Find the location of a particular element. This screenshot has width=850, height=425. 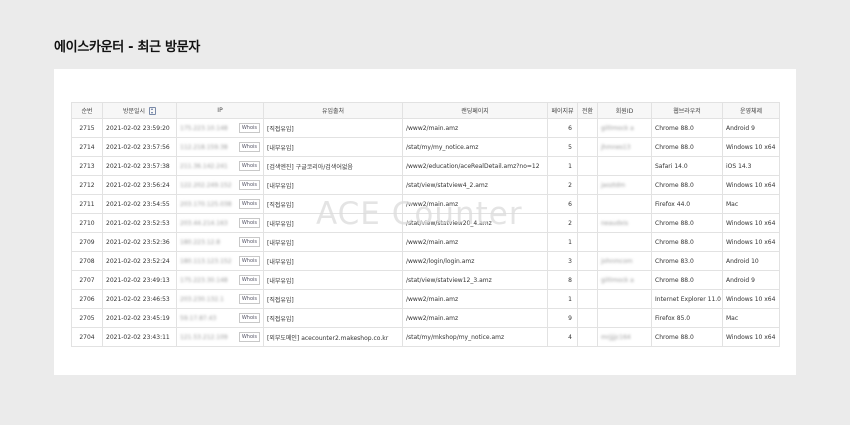

cell-landing-page: /stat/my/mkshop/my_notice.amz is located at coordinates (475, 337).